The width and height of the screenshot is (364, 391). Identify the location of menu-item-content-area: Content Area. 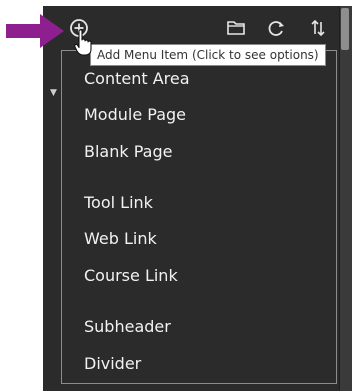
(137, 79).